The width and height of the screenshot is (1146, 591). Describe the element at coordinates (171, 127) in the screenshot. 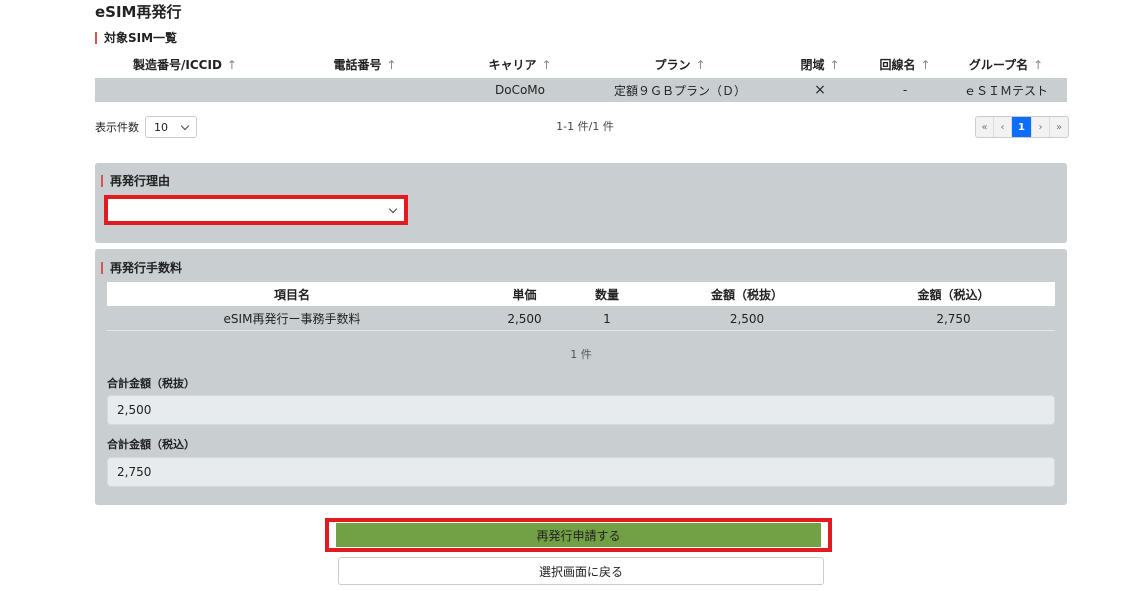

I see `per-page-select: 10` at that location.